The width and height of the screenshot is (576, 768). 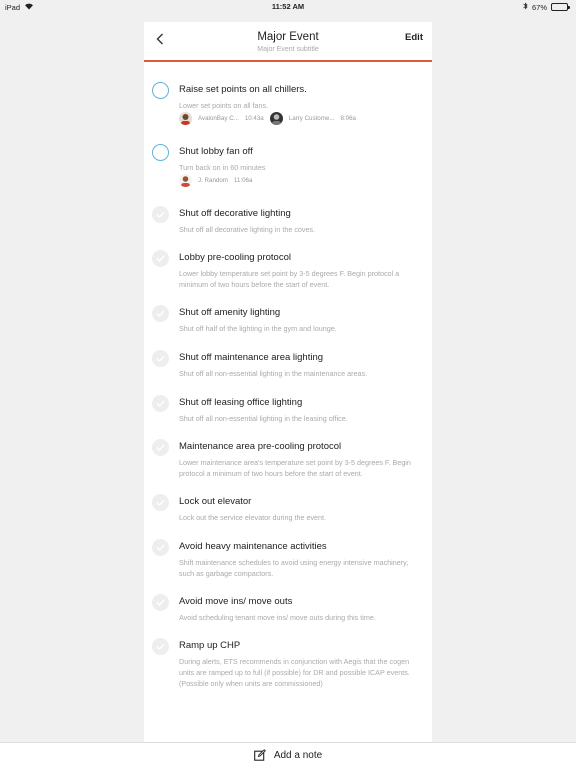 I want to click on task-assignees: J. Random 11:06a, so click(x=218, y=180).